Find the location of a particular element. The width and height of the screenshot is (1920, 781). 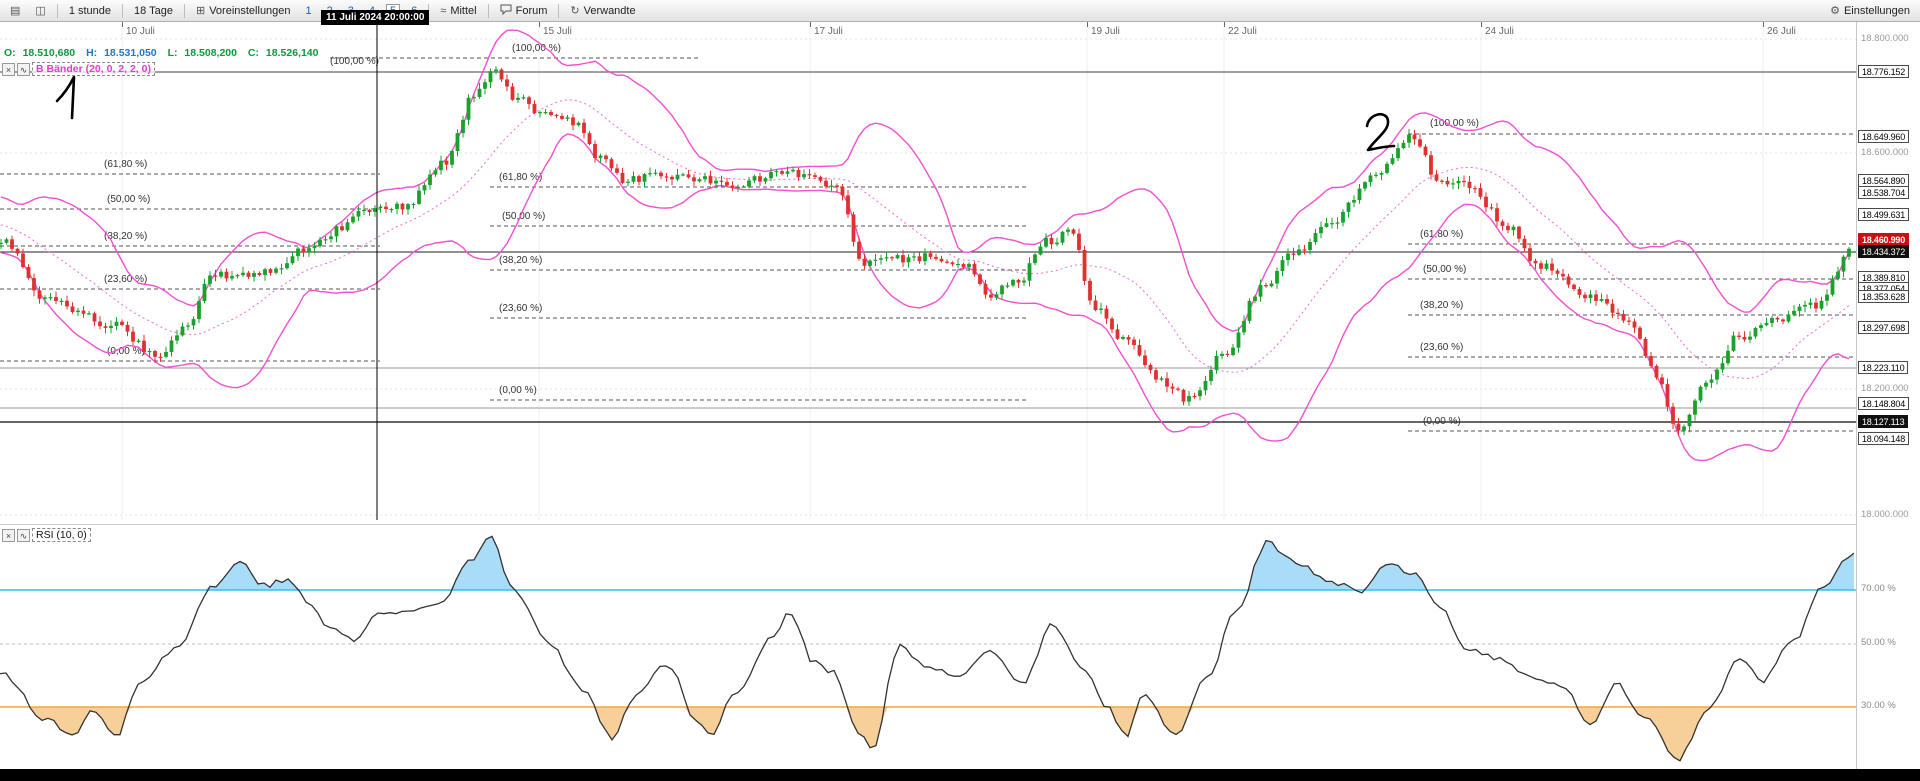

rsi-level-label: 50.00 % is located at coordinates (1878, 642).